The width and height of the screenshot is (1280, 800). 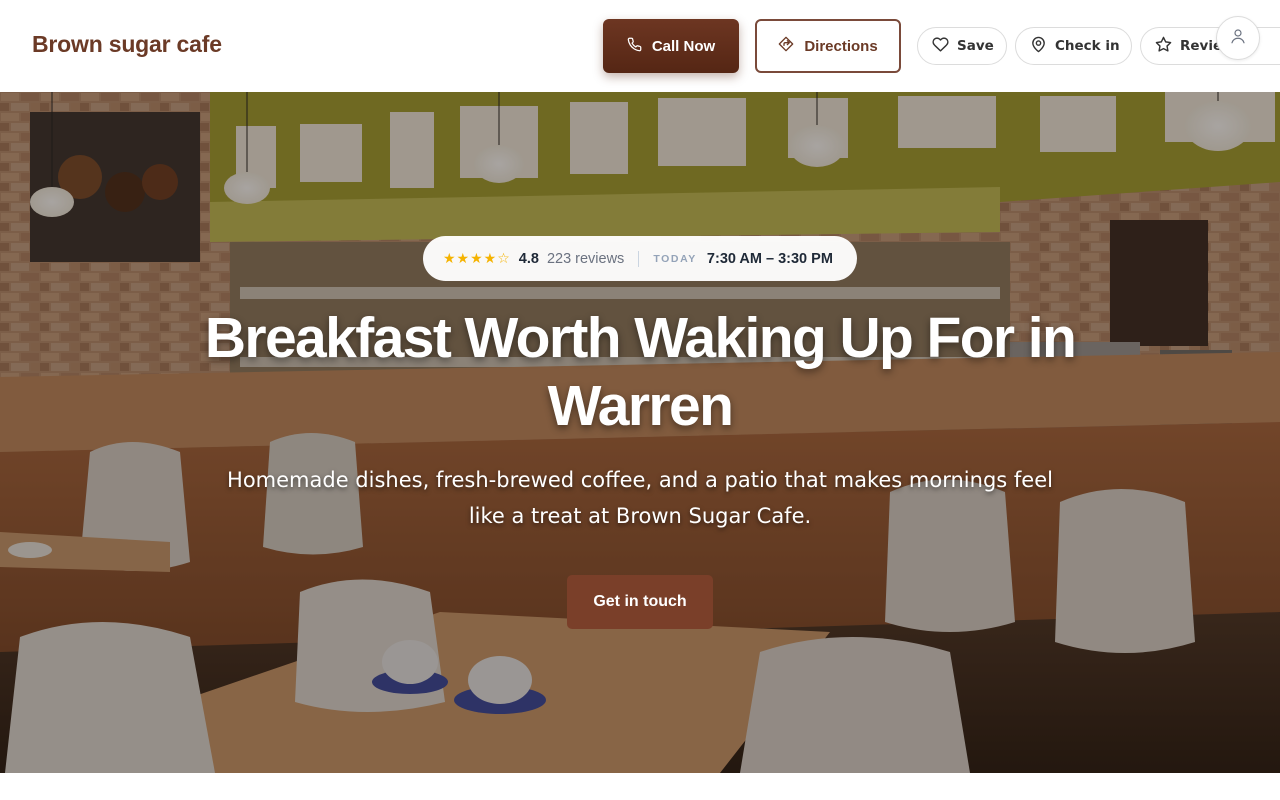 What do you see at coordinates (640, 602) in the screenshot?
I see `get-in-touch-button: Get in touch` at bounding box center [640, 602].